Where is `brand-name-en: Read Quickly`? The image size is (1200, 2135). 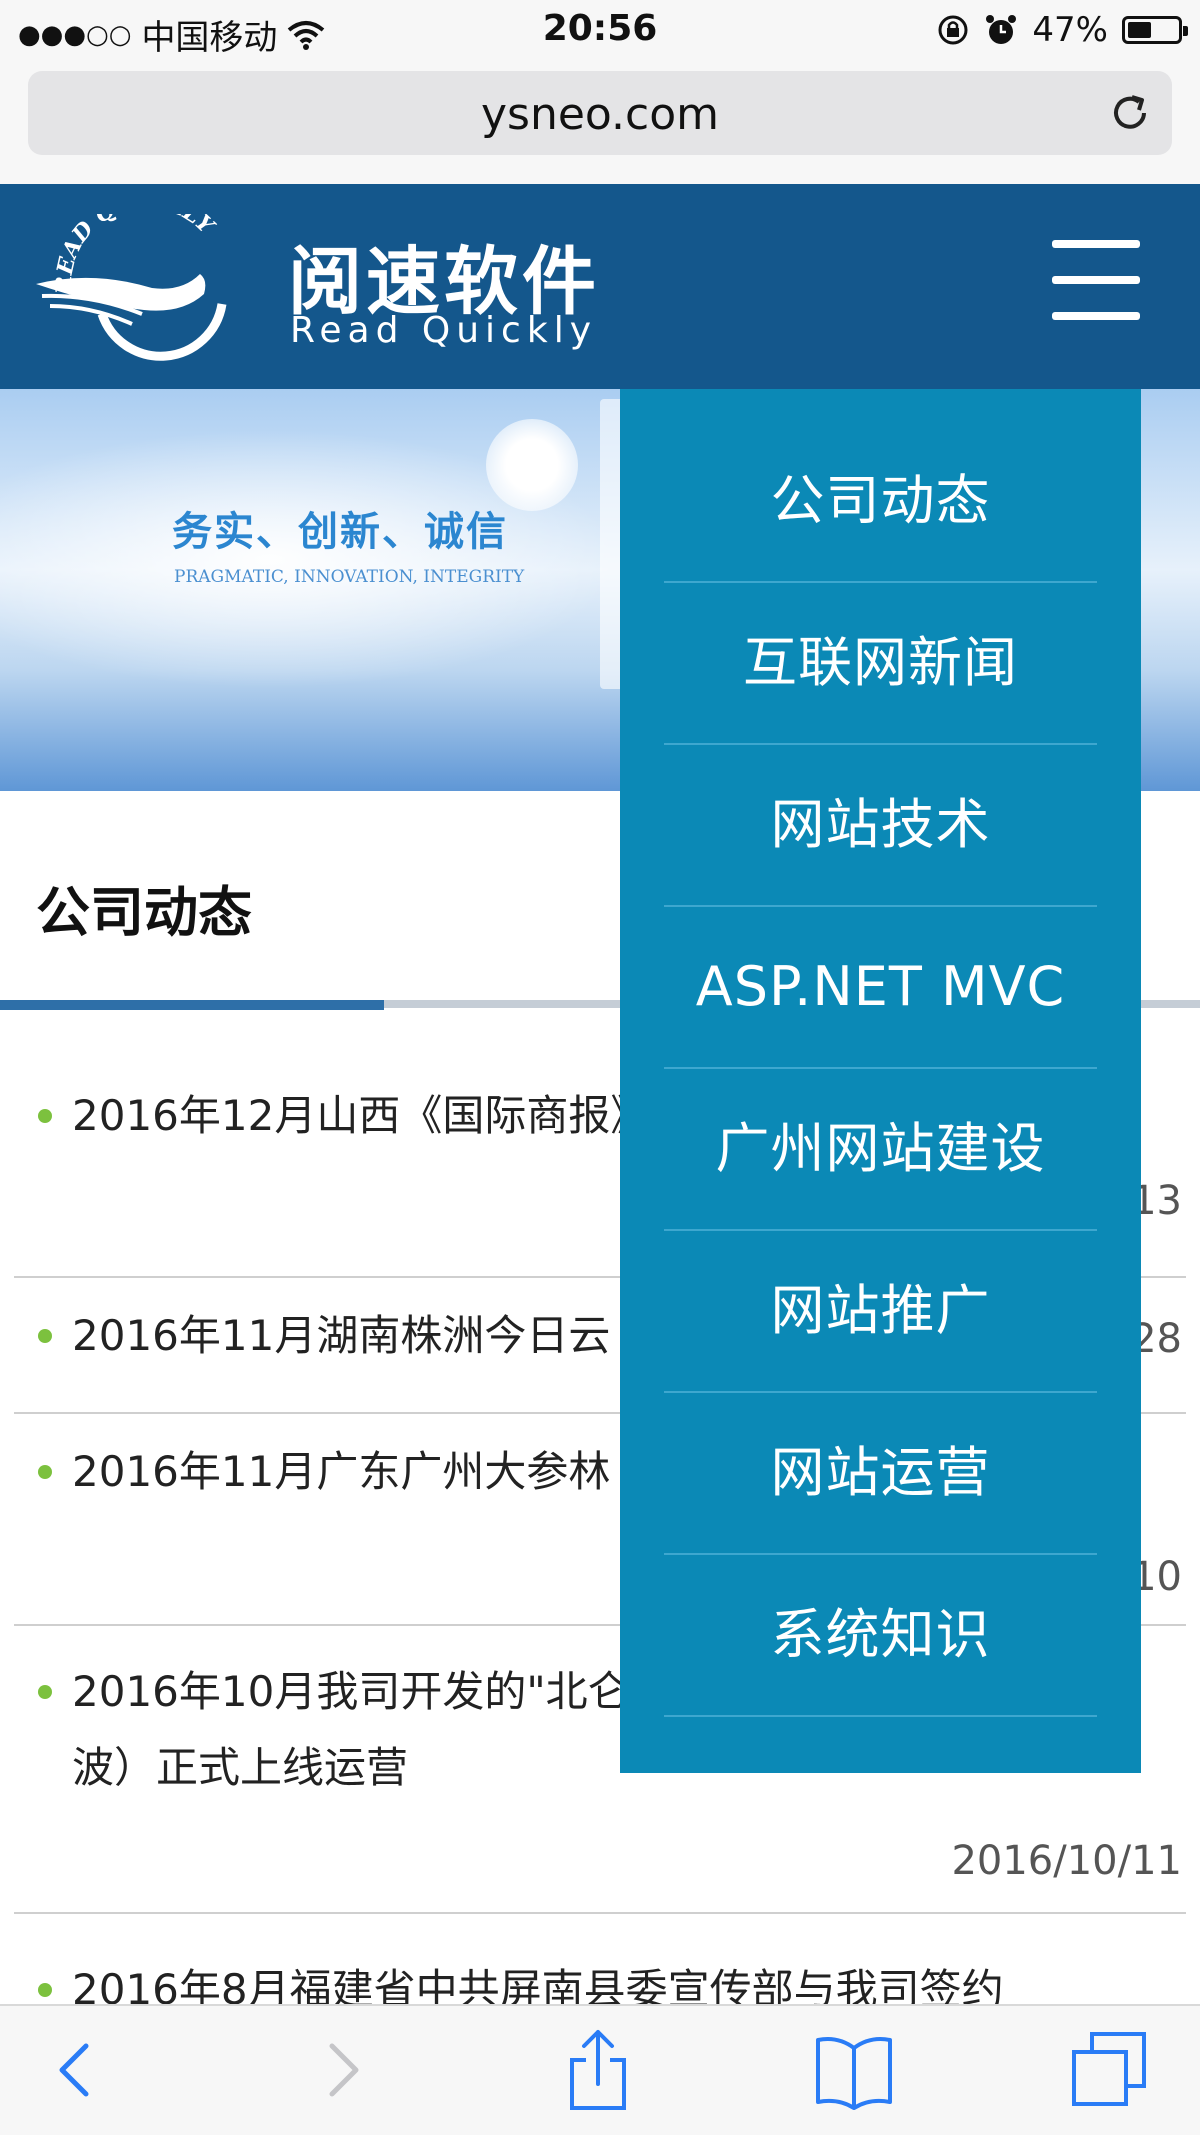 brand-name-en: Read Quickly is located at coordinates (444, 330).